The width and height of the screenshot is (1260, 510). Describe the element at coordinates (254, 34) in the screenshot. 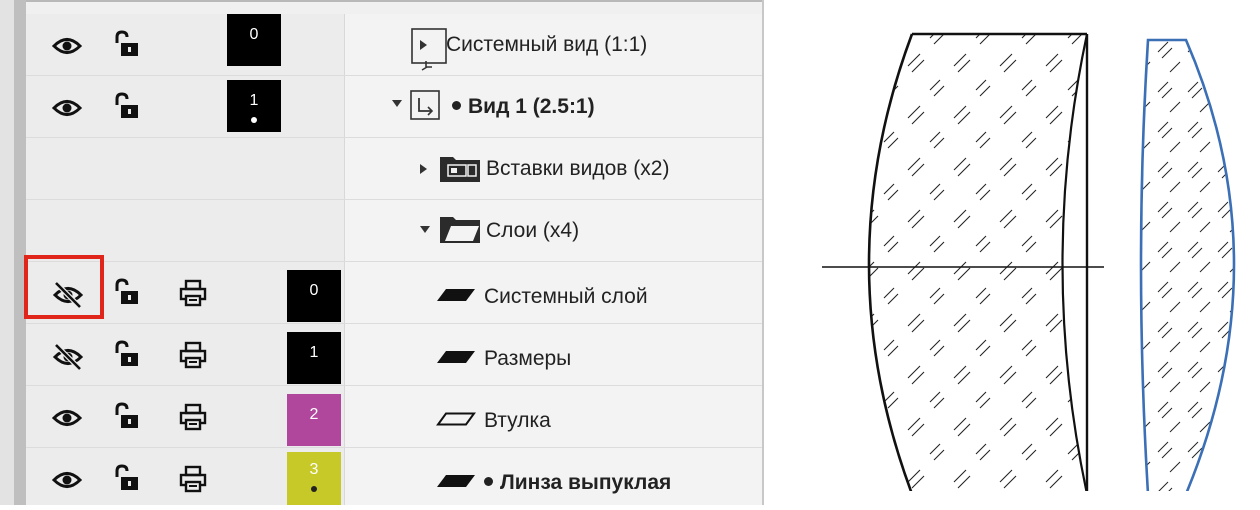

I see `view-number: 0` at that location.